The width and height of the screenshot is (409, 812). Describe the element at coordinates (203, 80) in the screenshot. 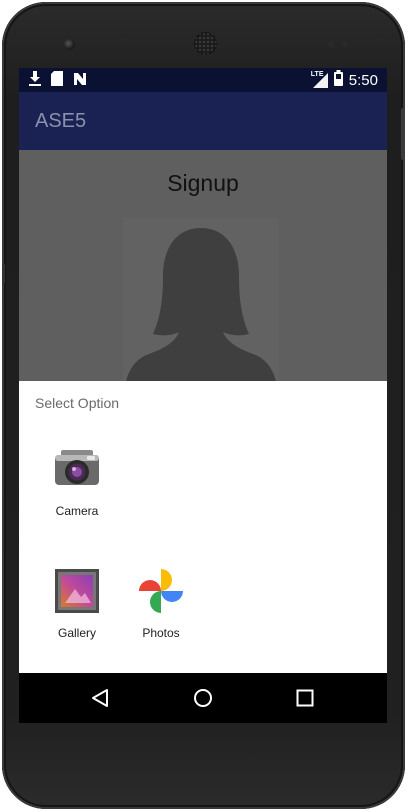

I see `status-bar: LTE 5:50` at that location.